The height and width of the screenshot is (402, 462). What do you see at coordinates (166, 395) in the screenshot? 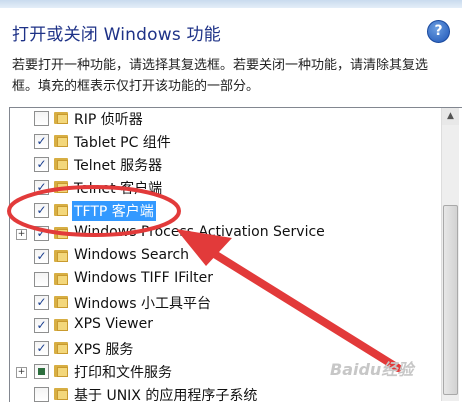
I see `feature-label: 基于 UNIX 的应用程序子系统` at bounding box center [166, 395].